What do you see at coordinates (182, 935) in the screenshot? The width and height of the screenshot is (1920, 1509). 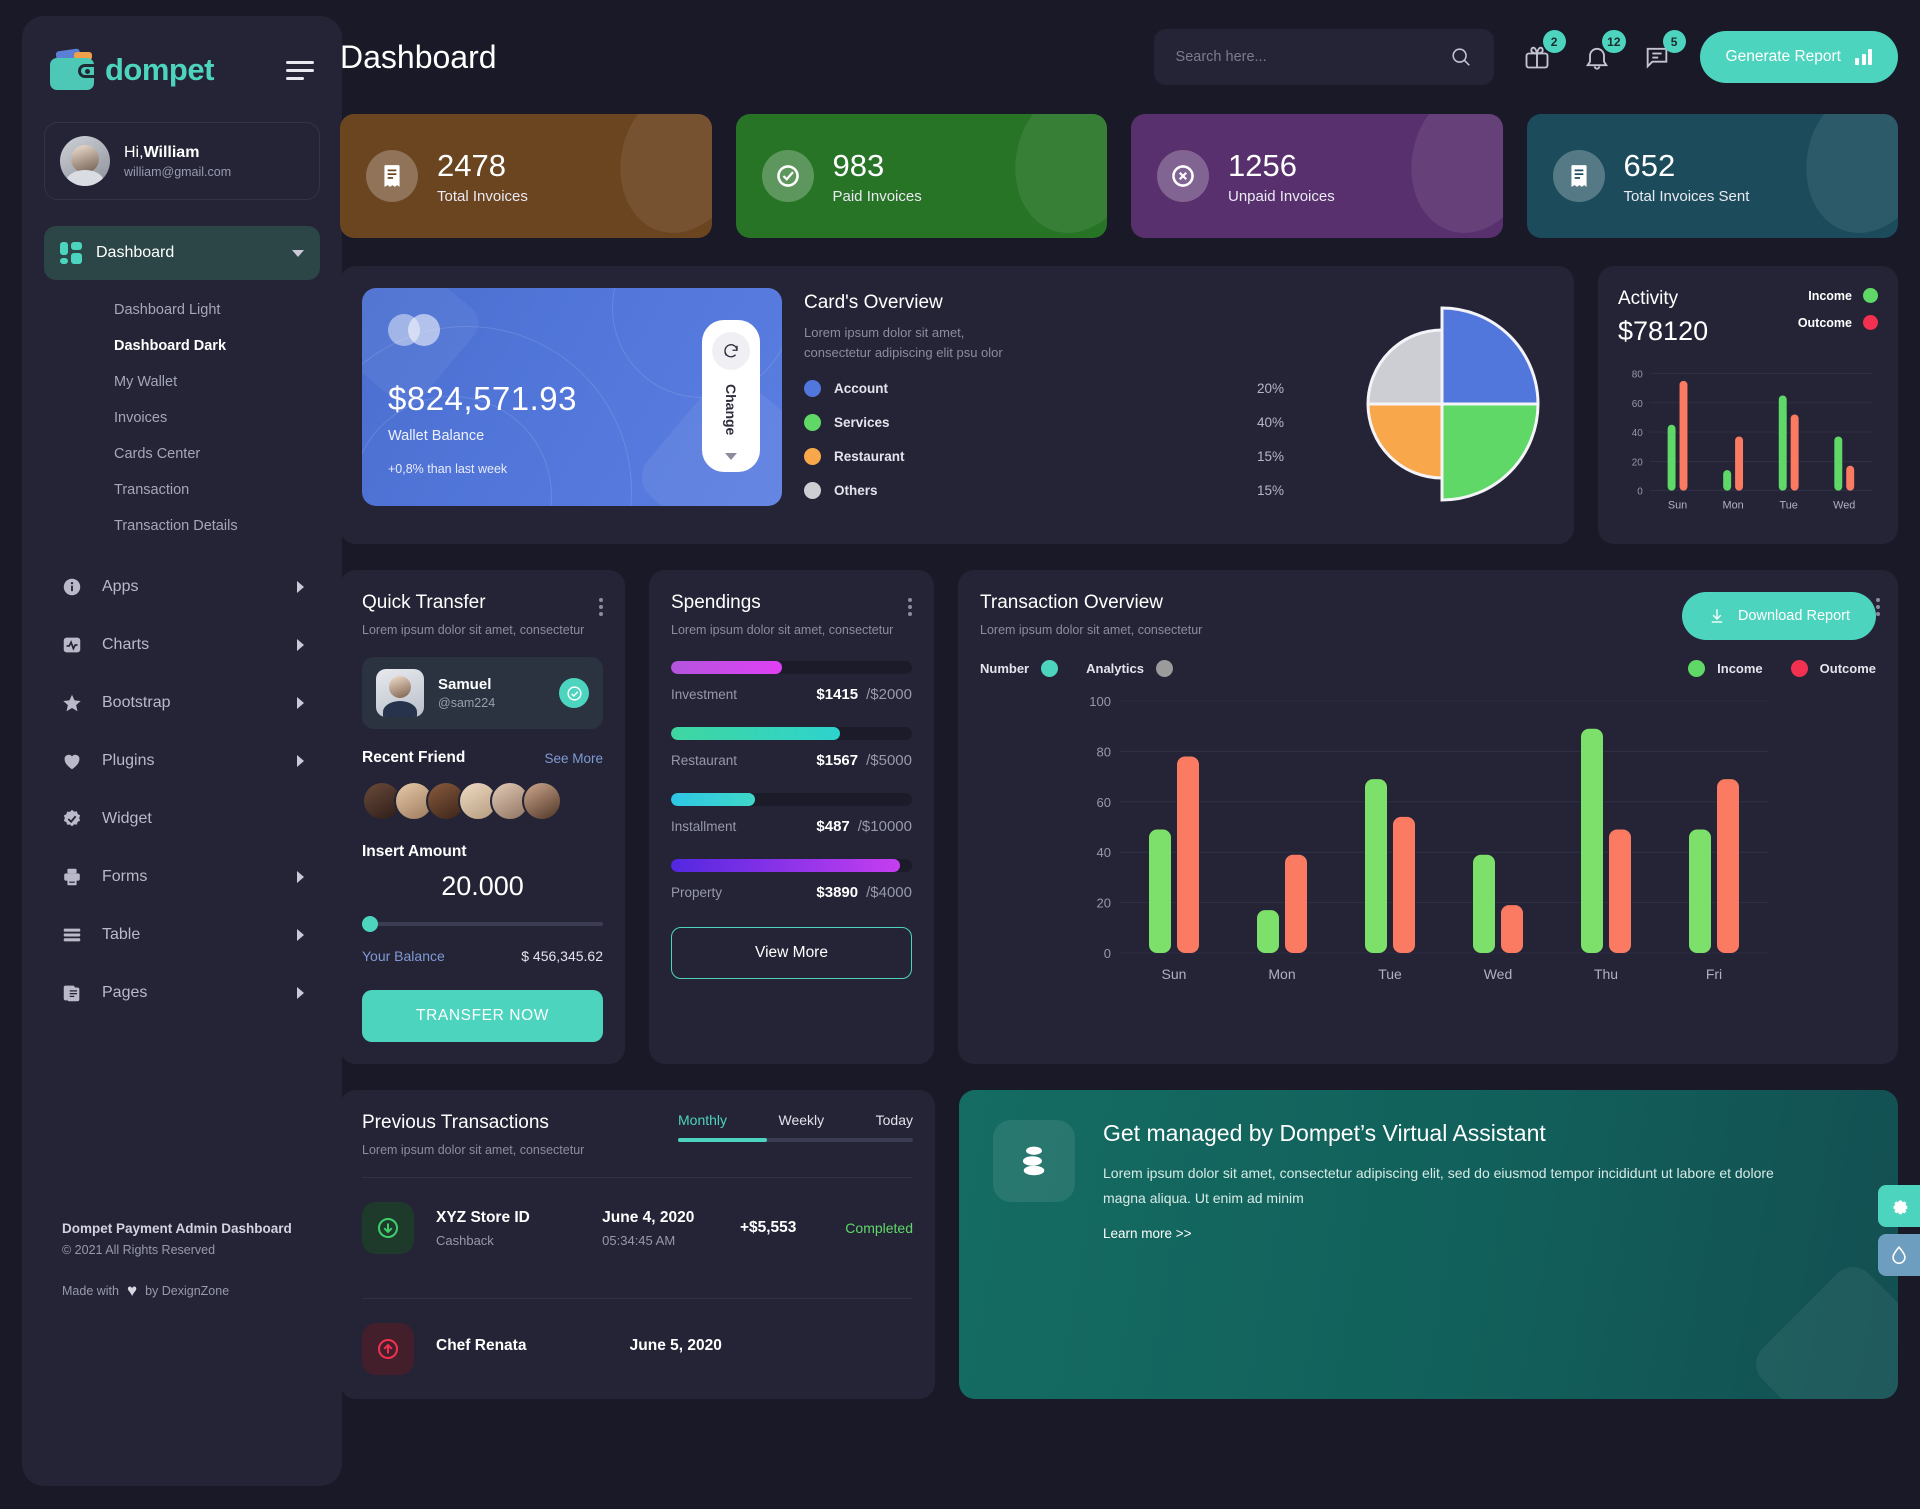 I see `sidebar-item-table: Table` at bounding box center [182, 935].